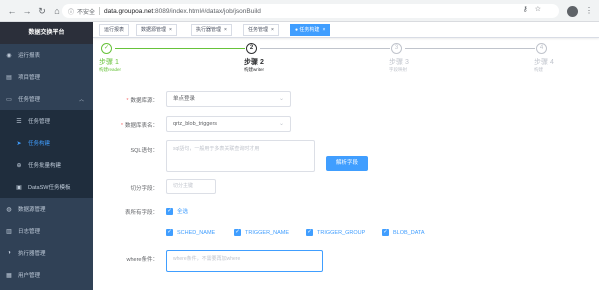 This screenshot has height=290, width=599. I want to click on sidebar-item-logs: ▥ 日志管理, so click(46, 231).